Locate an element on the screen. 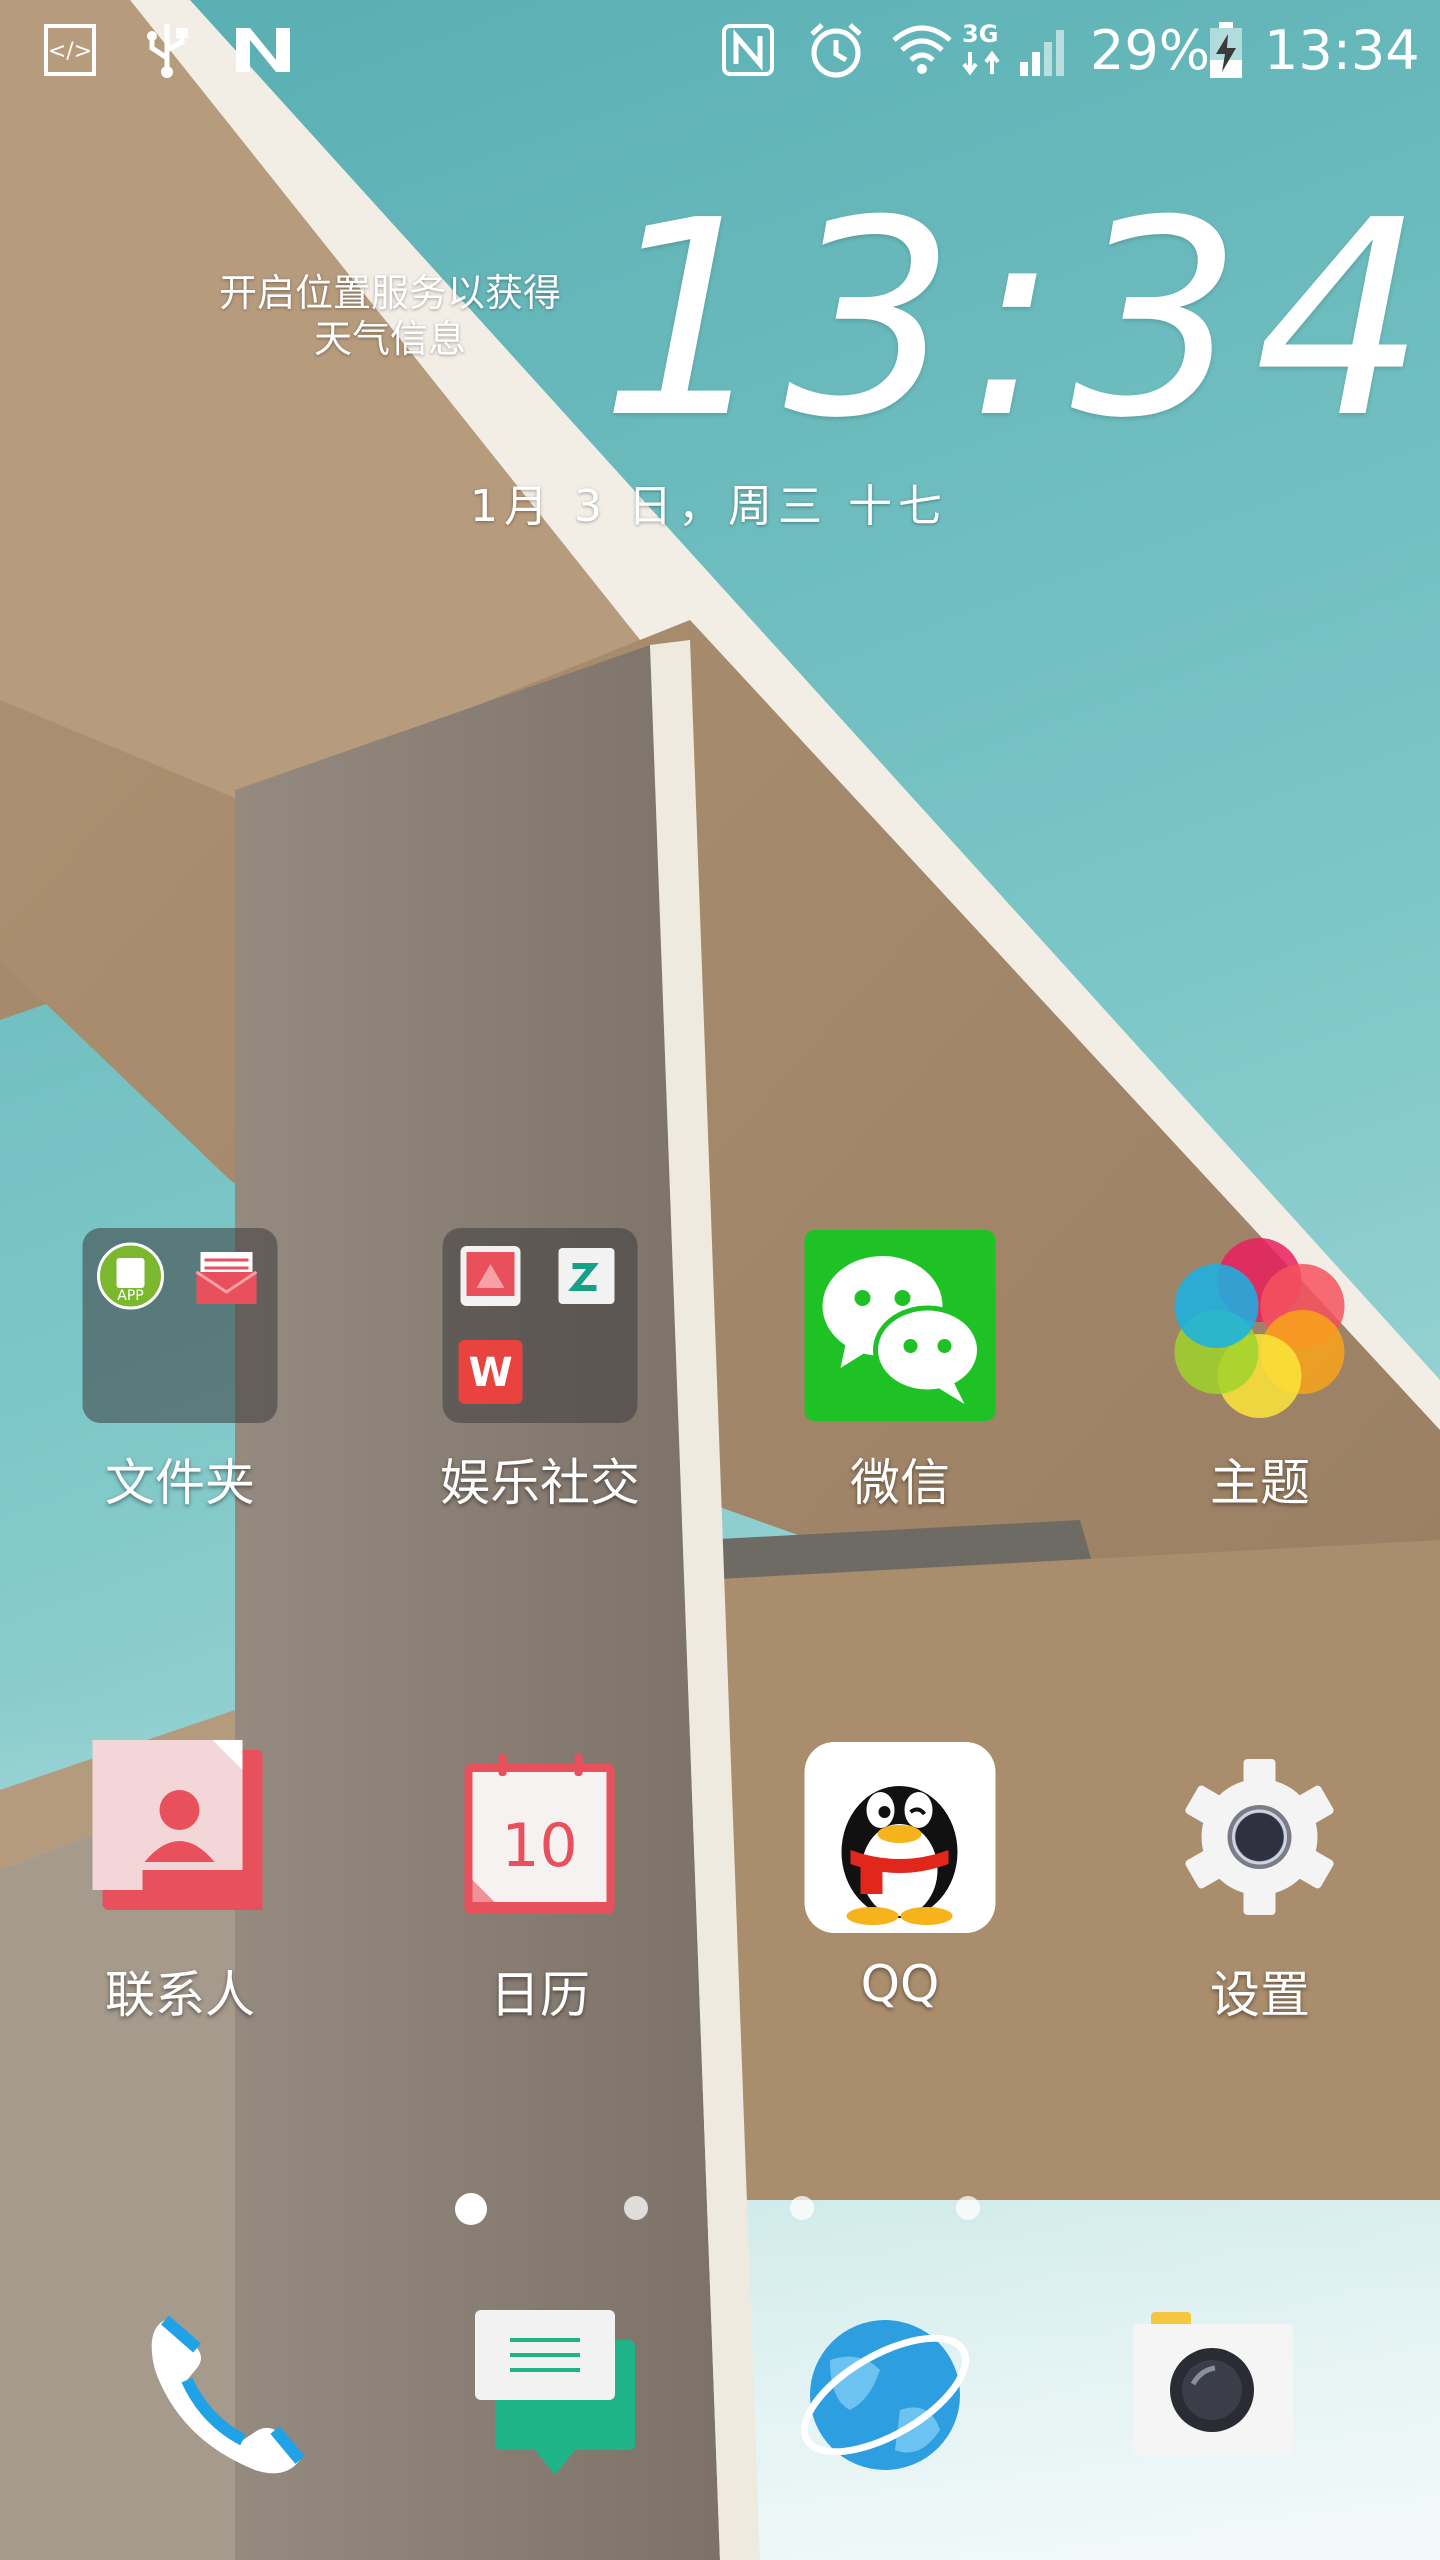 Image resolution: width=1440 pixels, height=2560 pixels. nfc-icon is located at coordinates (748, 50).